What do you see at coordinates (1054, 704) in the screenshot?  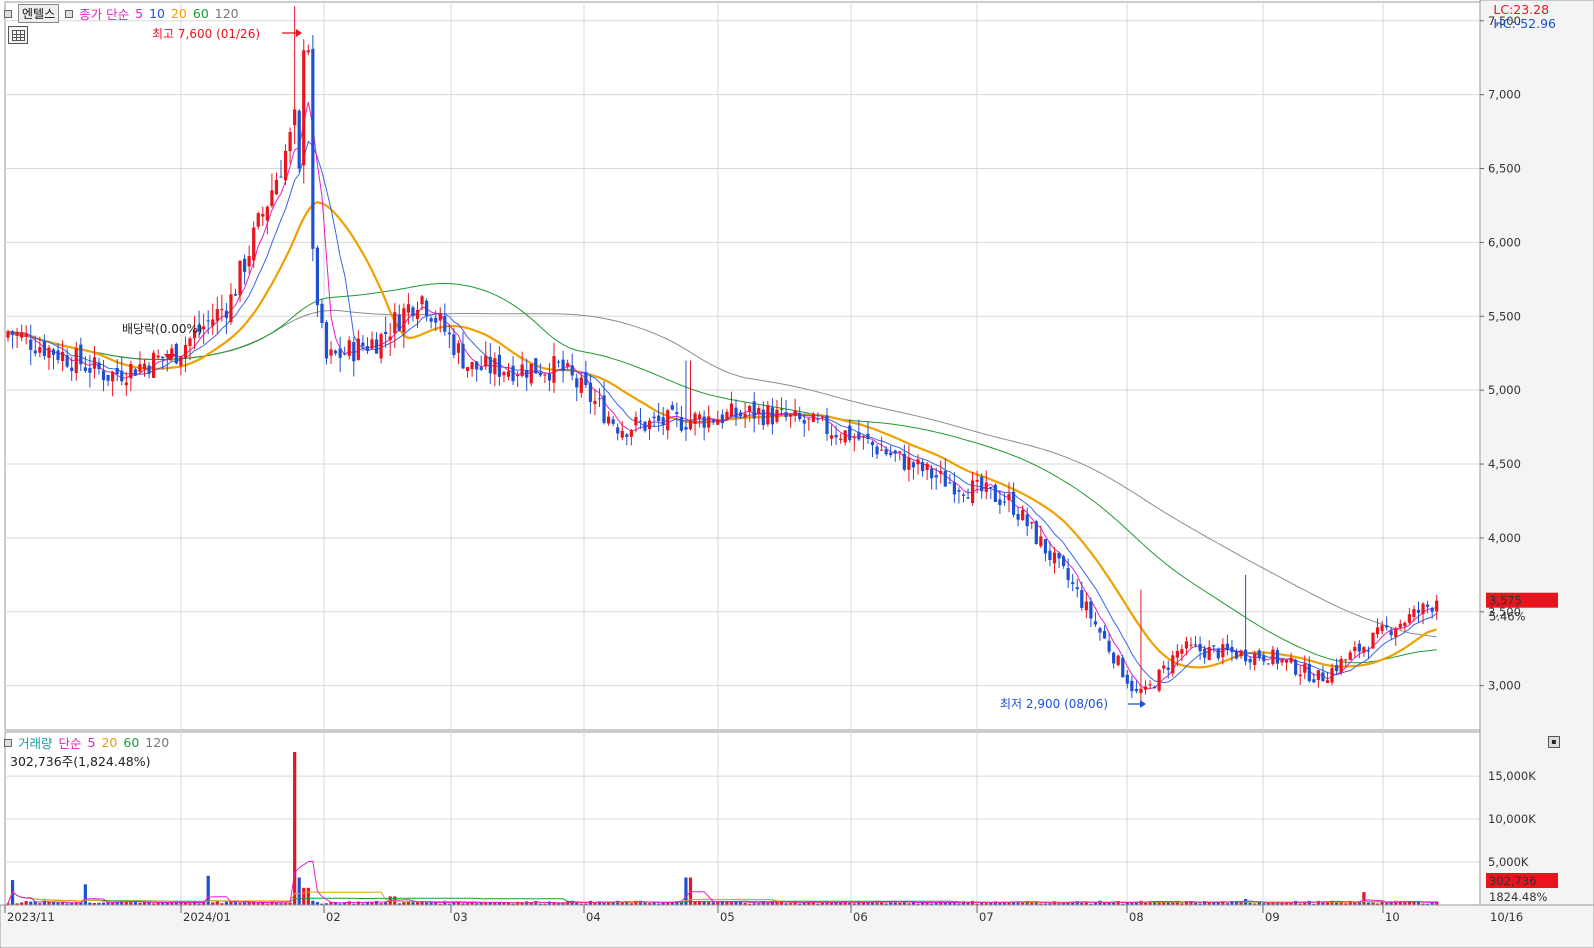 I see `low-annotation: 최저 2,900 (08/06)` at bounding box center [1054, 704].